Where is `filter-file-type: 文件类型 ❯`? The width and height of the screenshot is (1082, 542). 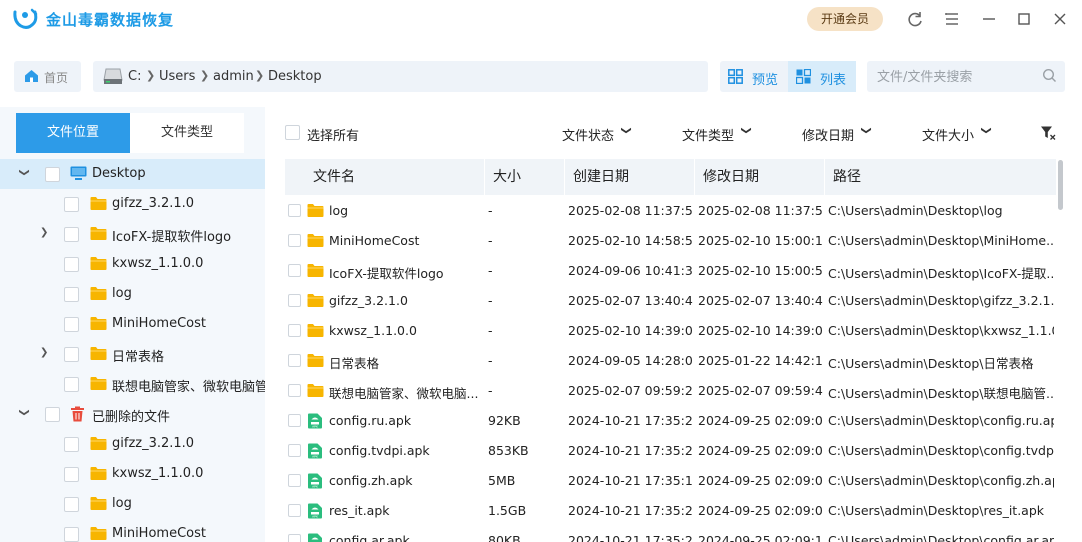 filter-file-type: 文件类型 ❯ is located at coordinates (716, 134).